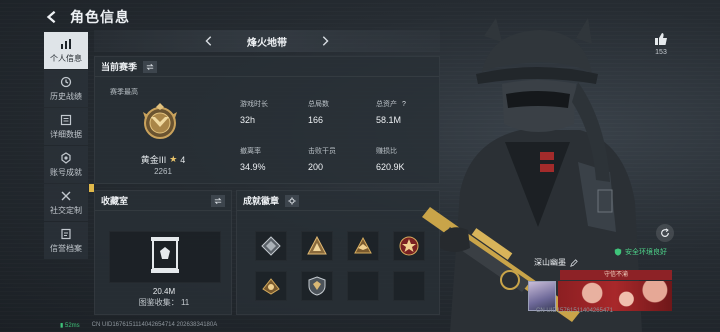 This screenshot has width=720, height=332. Describe the element at coordinates (267, 67) in the screenshot. I see `panel-header: 当前赛季` at that location.